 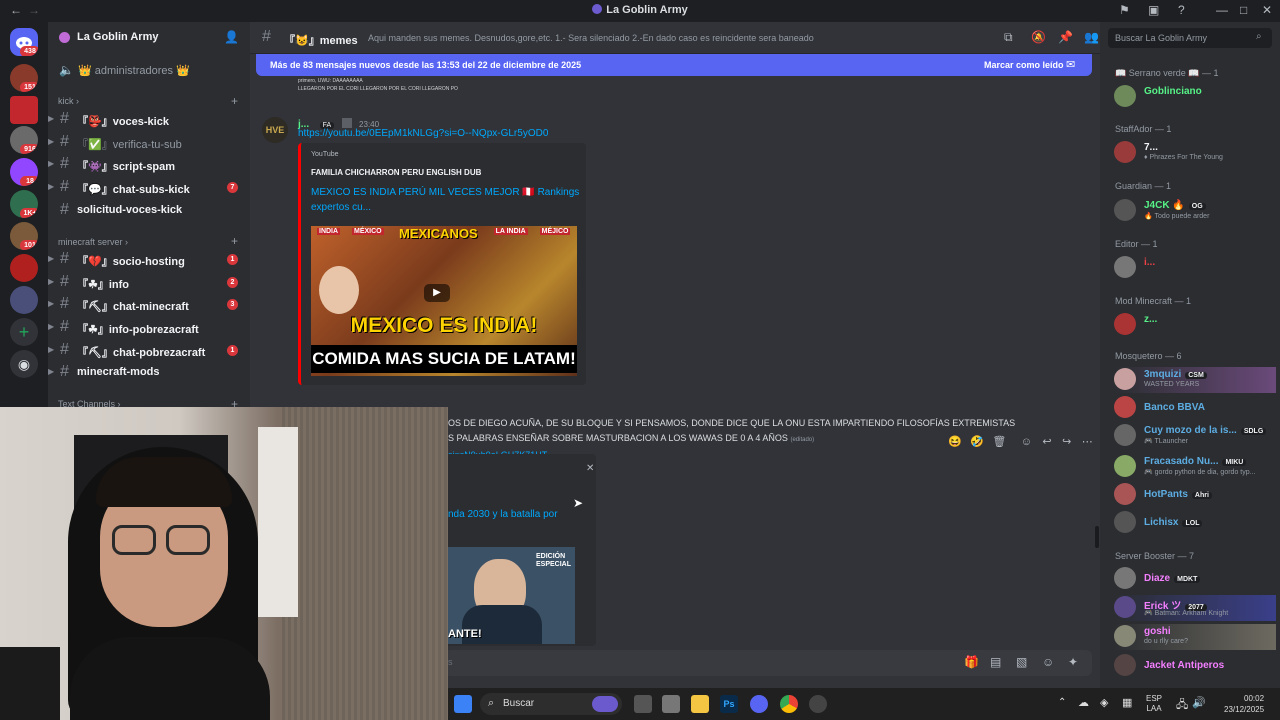 I want to click on taskbar-search: ⌕ Buscar, so click(x=551, y=704).